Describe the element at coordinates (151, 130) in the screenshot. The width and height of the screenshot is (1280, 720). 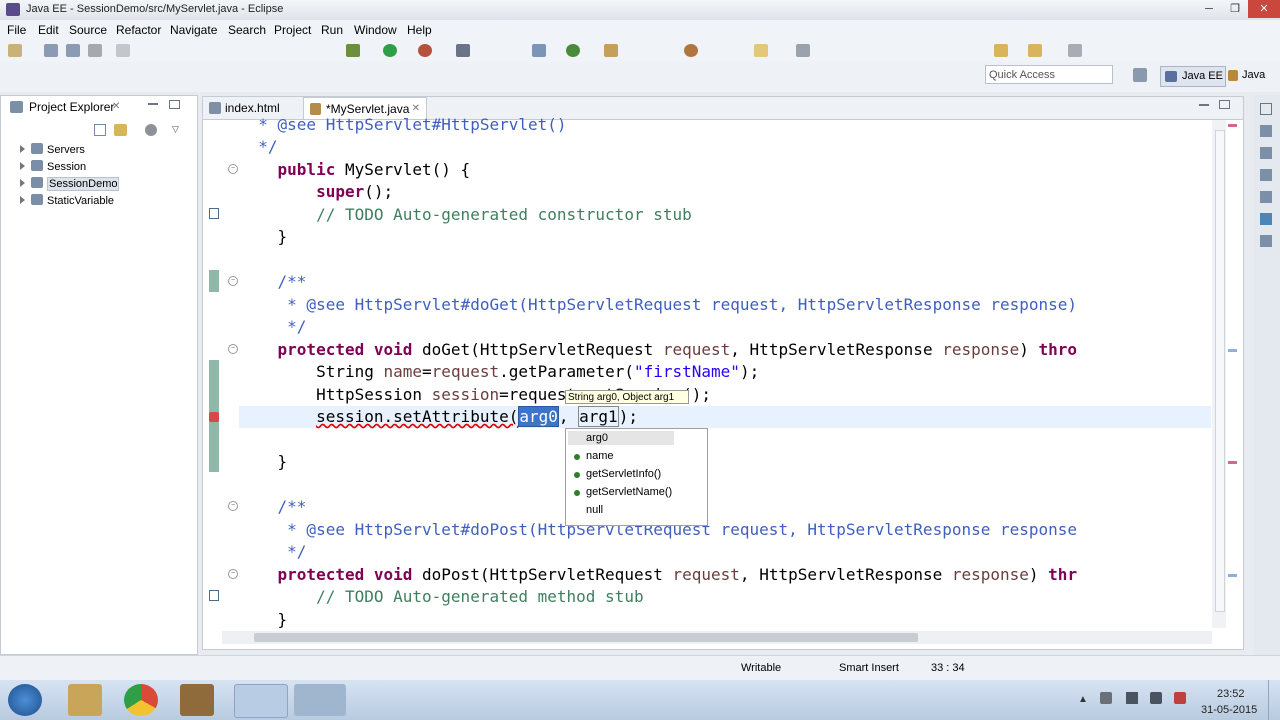
I see `filter-icon` at that location.